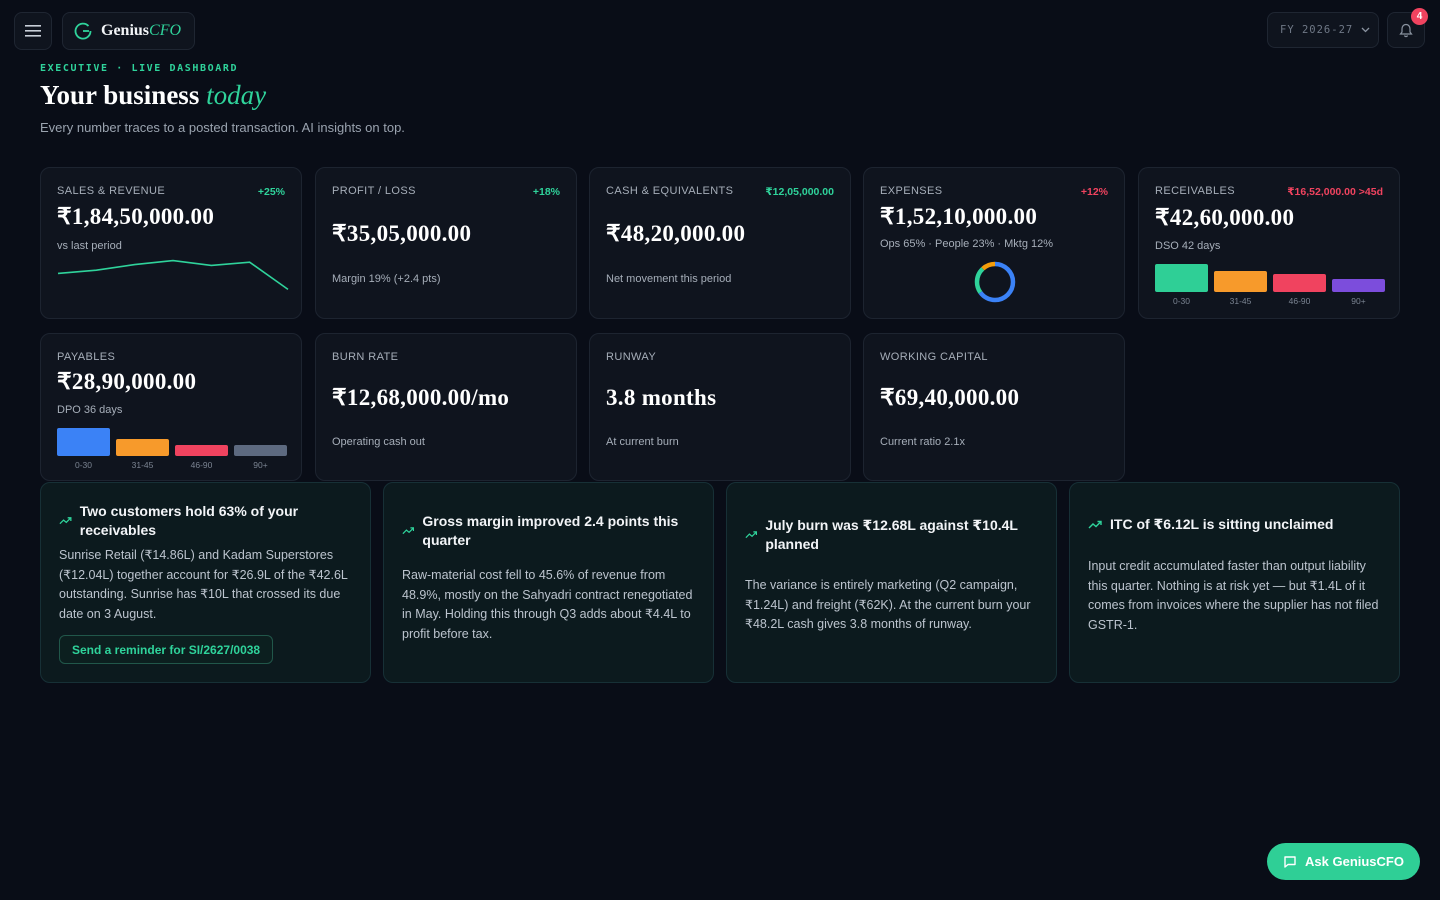  Describe the element at coordinates (236, 95) in the screenshot. I see `title-accent: today` at that location.